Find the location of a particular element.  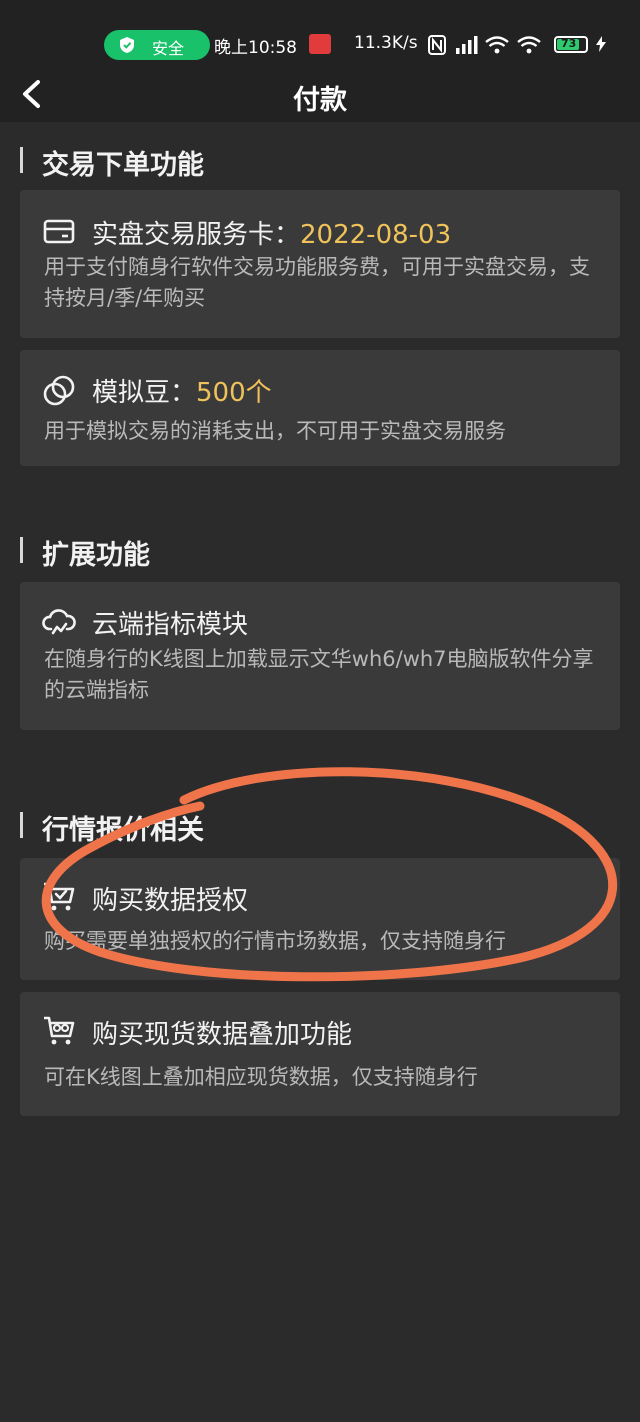

item-buy-data-license: 购买数据授权 购买需要单独授权的行情市场数据，仅支持随身行 is located at coordinates (320, 919).